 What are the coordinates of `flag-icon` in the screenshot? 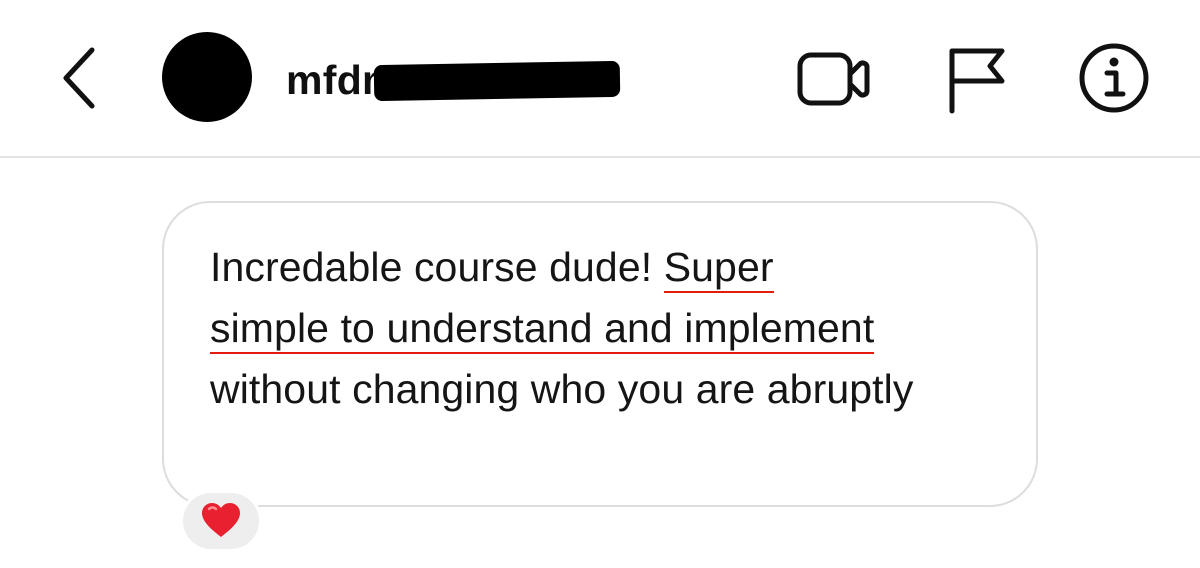 It's located at (977, 81).